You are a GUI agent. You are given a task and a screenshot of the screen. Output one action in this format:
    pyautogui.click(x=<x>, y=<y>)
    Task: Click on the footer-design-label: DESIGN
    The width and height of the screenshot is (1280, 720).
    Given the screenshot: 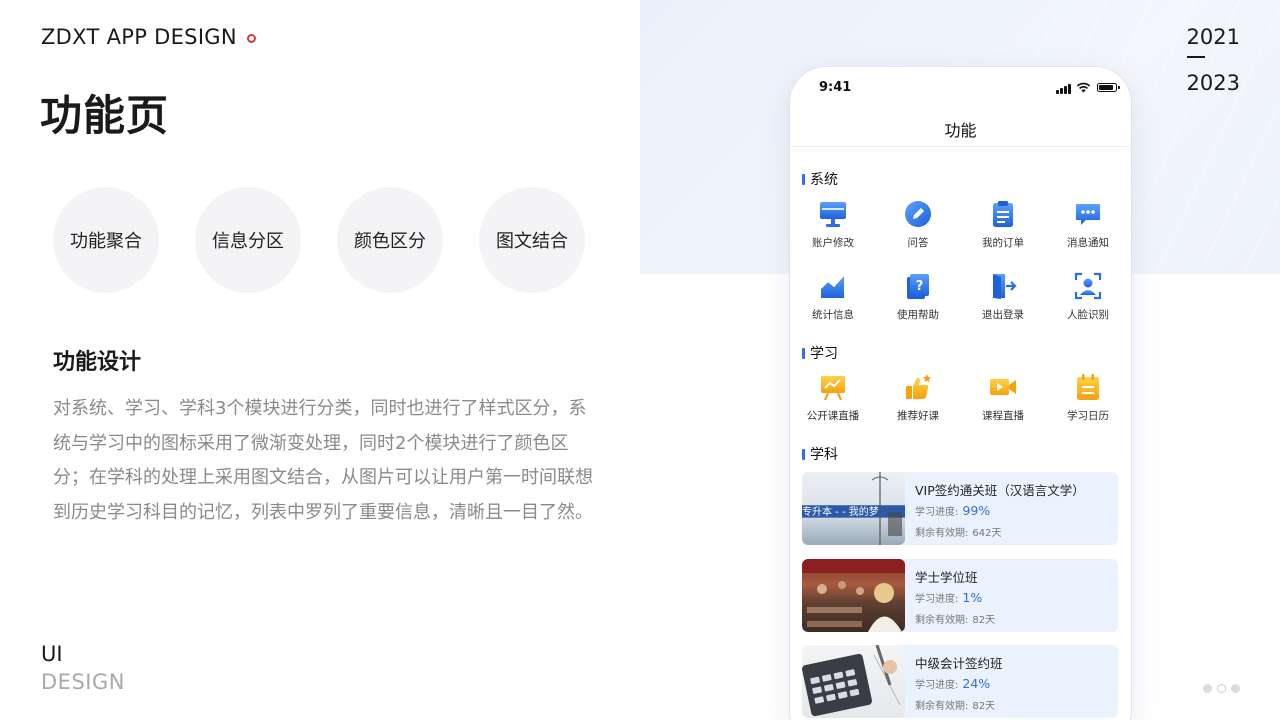 What is the action you would take?
    pyautogui.click(x=83, y=682)
    